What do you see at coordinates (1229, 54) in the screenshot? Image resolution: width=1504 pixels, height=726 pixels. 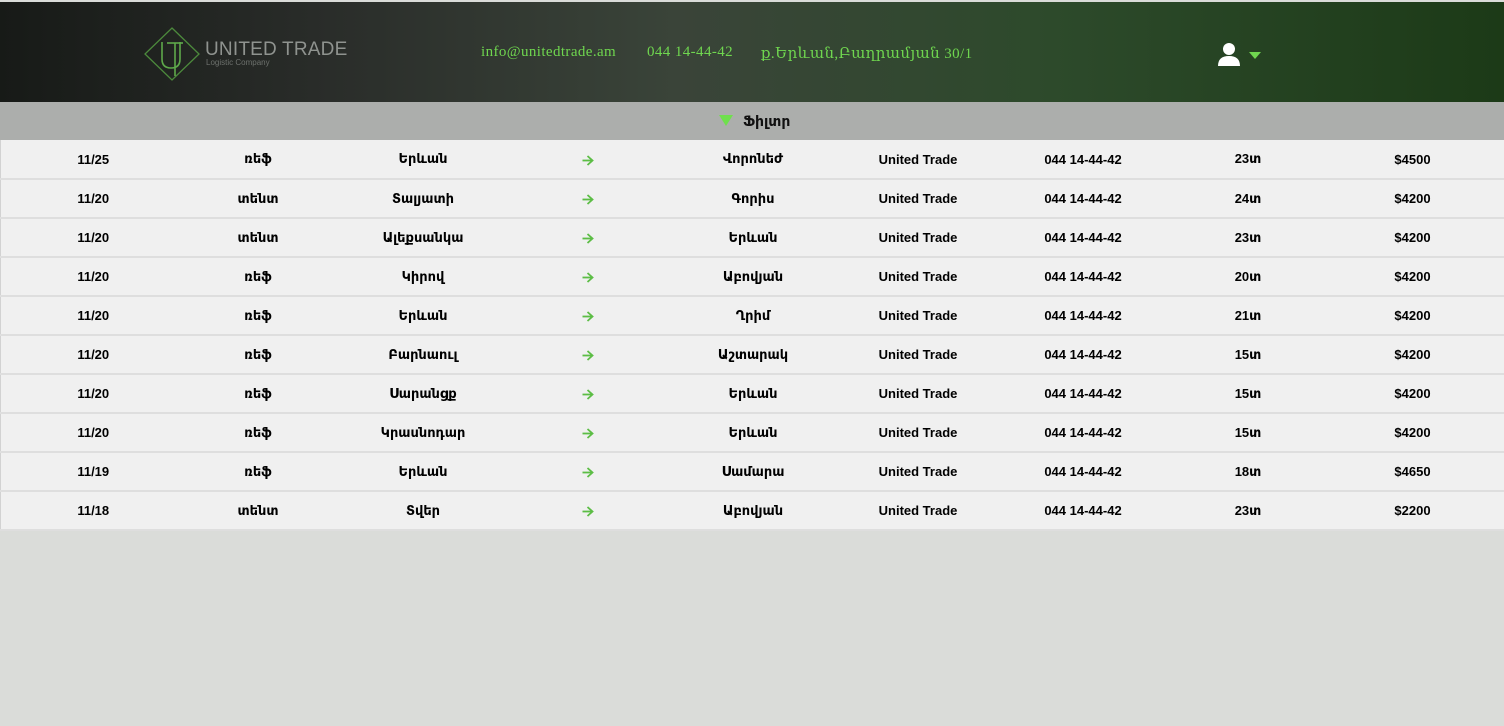 I see `user-icon` at bounding box center [1229, 54].